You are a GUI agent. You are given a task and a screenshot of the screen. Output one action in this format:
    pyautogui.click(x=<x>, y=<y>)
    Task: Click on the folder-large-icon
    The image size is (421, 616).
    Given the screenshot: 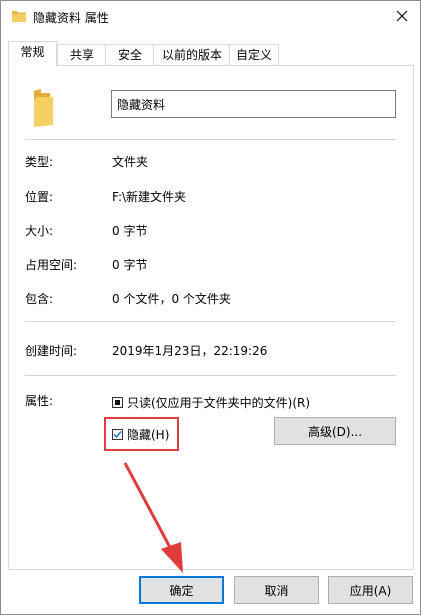 What is the action you would take?
    pyautogui.click(x=43, y=108)
    